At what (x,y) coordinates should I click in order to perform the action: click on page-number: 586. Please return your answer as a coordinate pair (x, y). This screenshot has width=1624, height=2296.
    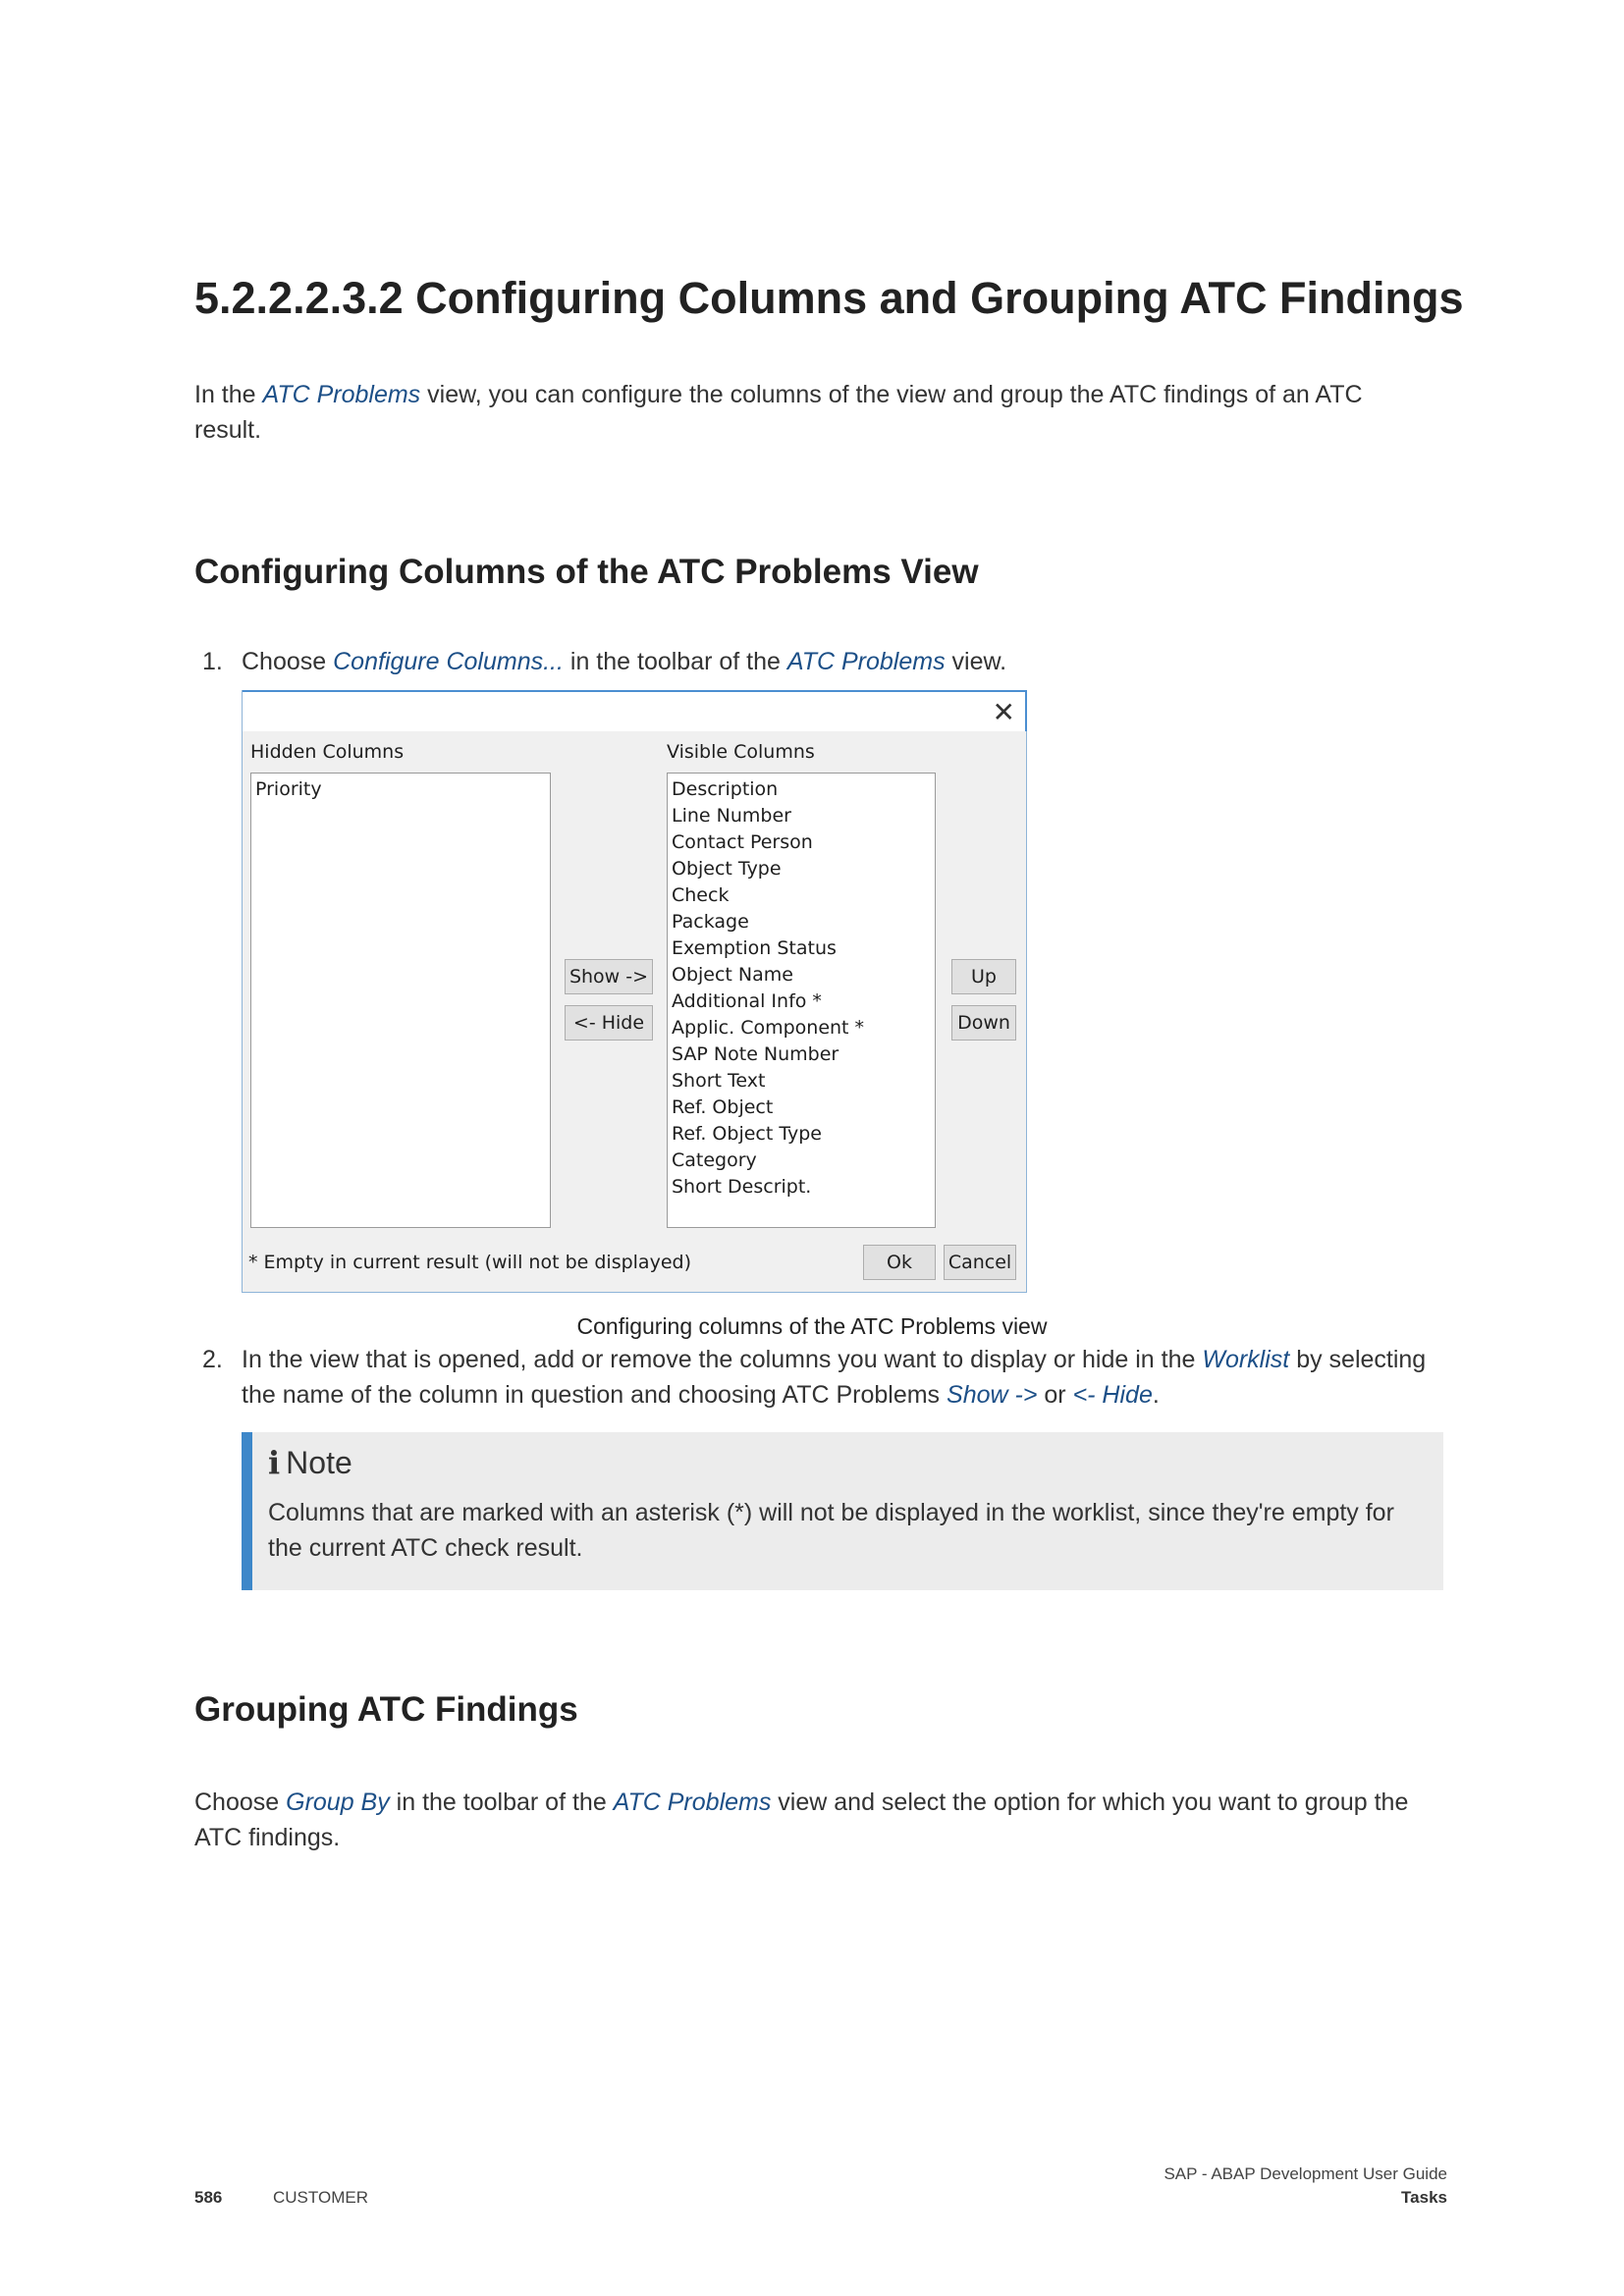
    Looking at the image, I should click on (208, 2197).